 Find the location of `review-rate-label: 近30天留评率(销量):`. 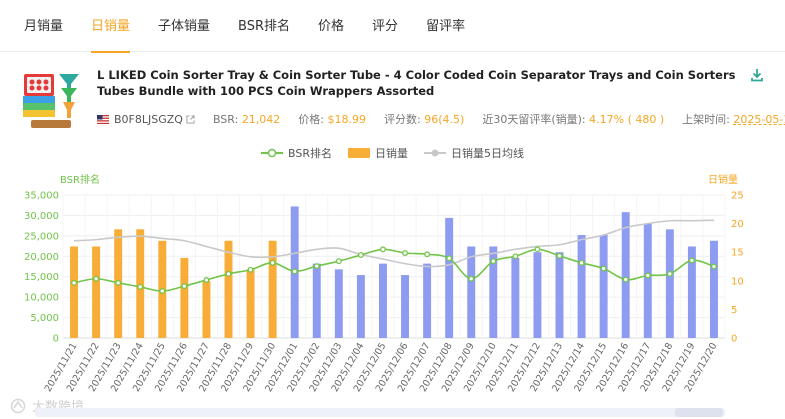

review-rate-label: 近30天留评率(销量): is located at coordinates (534, 119).